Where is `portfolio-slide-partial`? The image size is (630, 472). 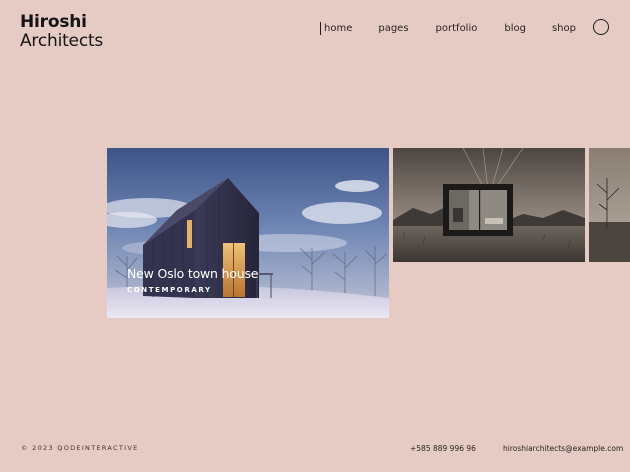 portfolio-slide-partial is located at coordinates (609, 205).